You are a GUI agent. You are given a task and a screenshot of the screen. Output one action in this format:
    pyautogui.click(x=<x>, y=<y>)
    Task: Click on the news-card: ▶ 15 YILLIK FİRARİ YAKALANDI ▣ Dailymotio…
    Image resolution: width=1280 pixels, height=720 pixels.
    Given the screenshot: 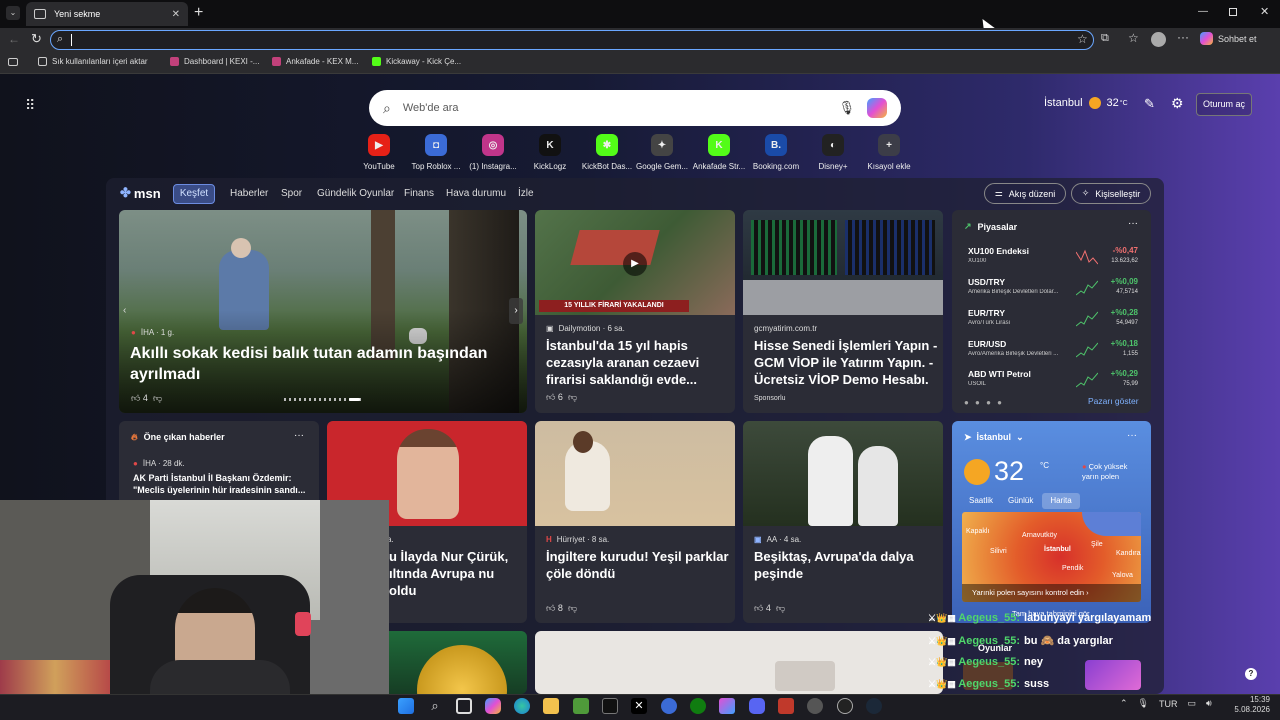 What is the action you would take?
    pyautogui.click(x=635, y=311)
    